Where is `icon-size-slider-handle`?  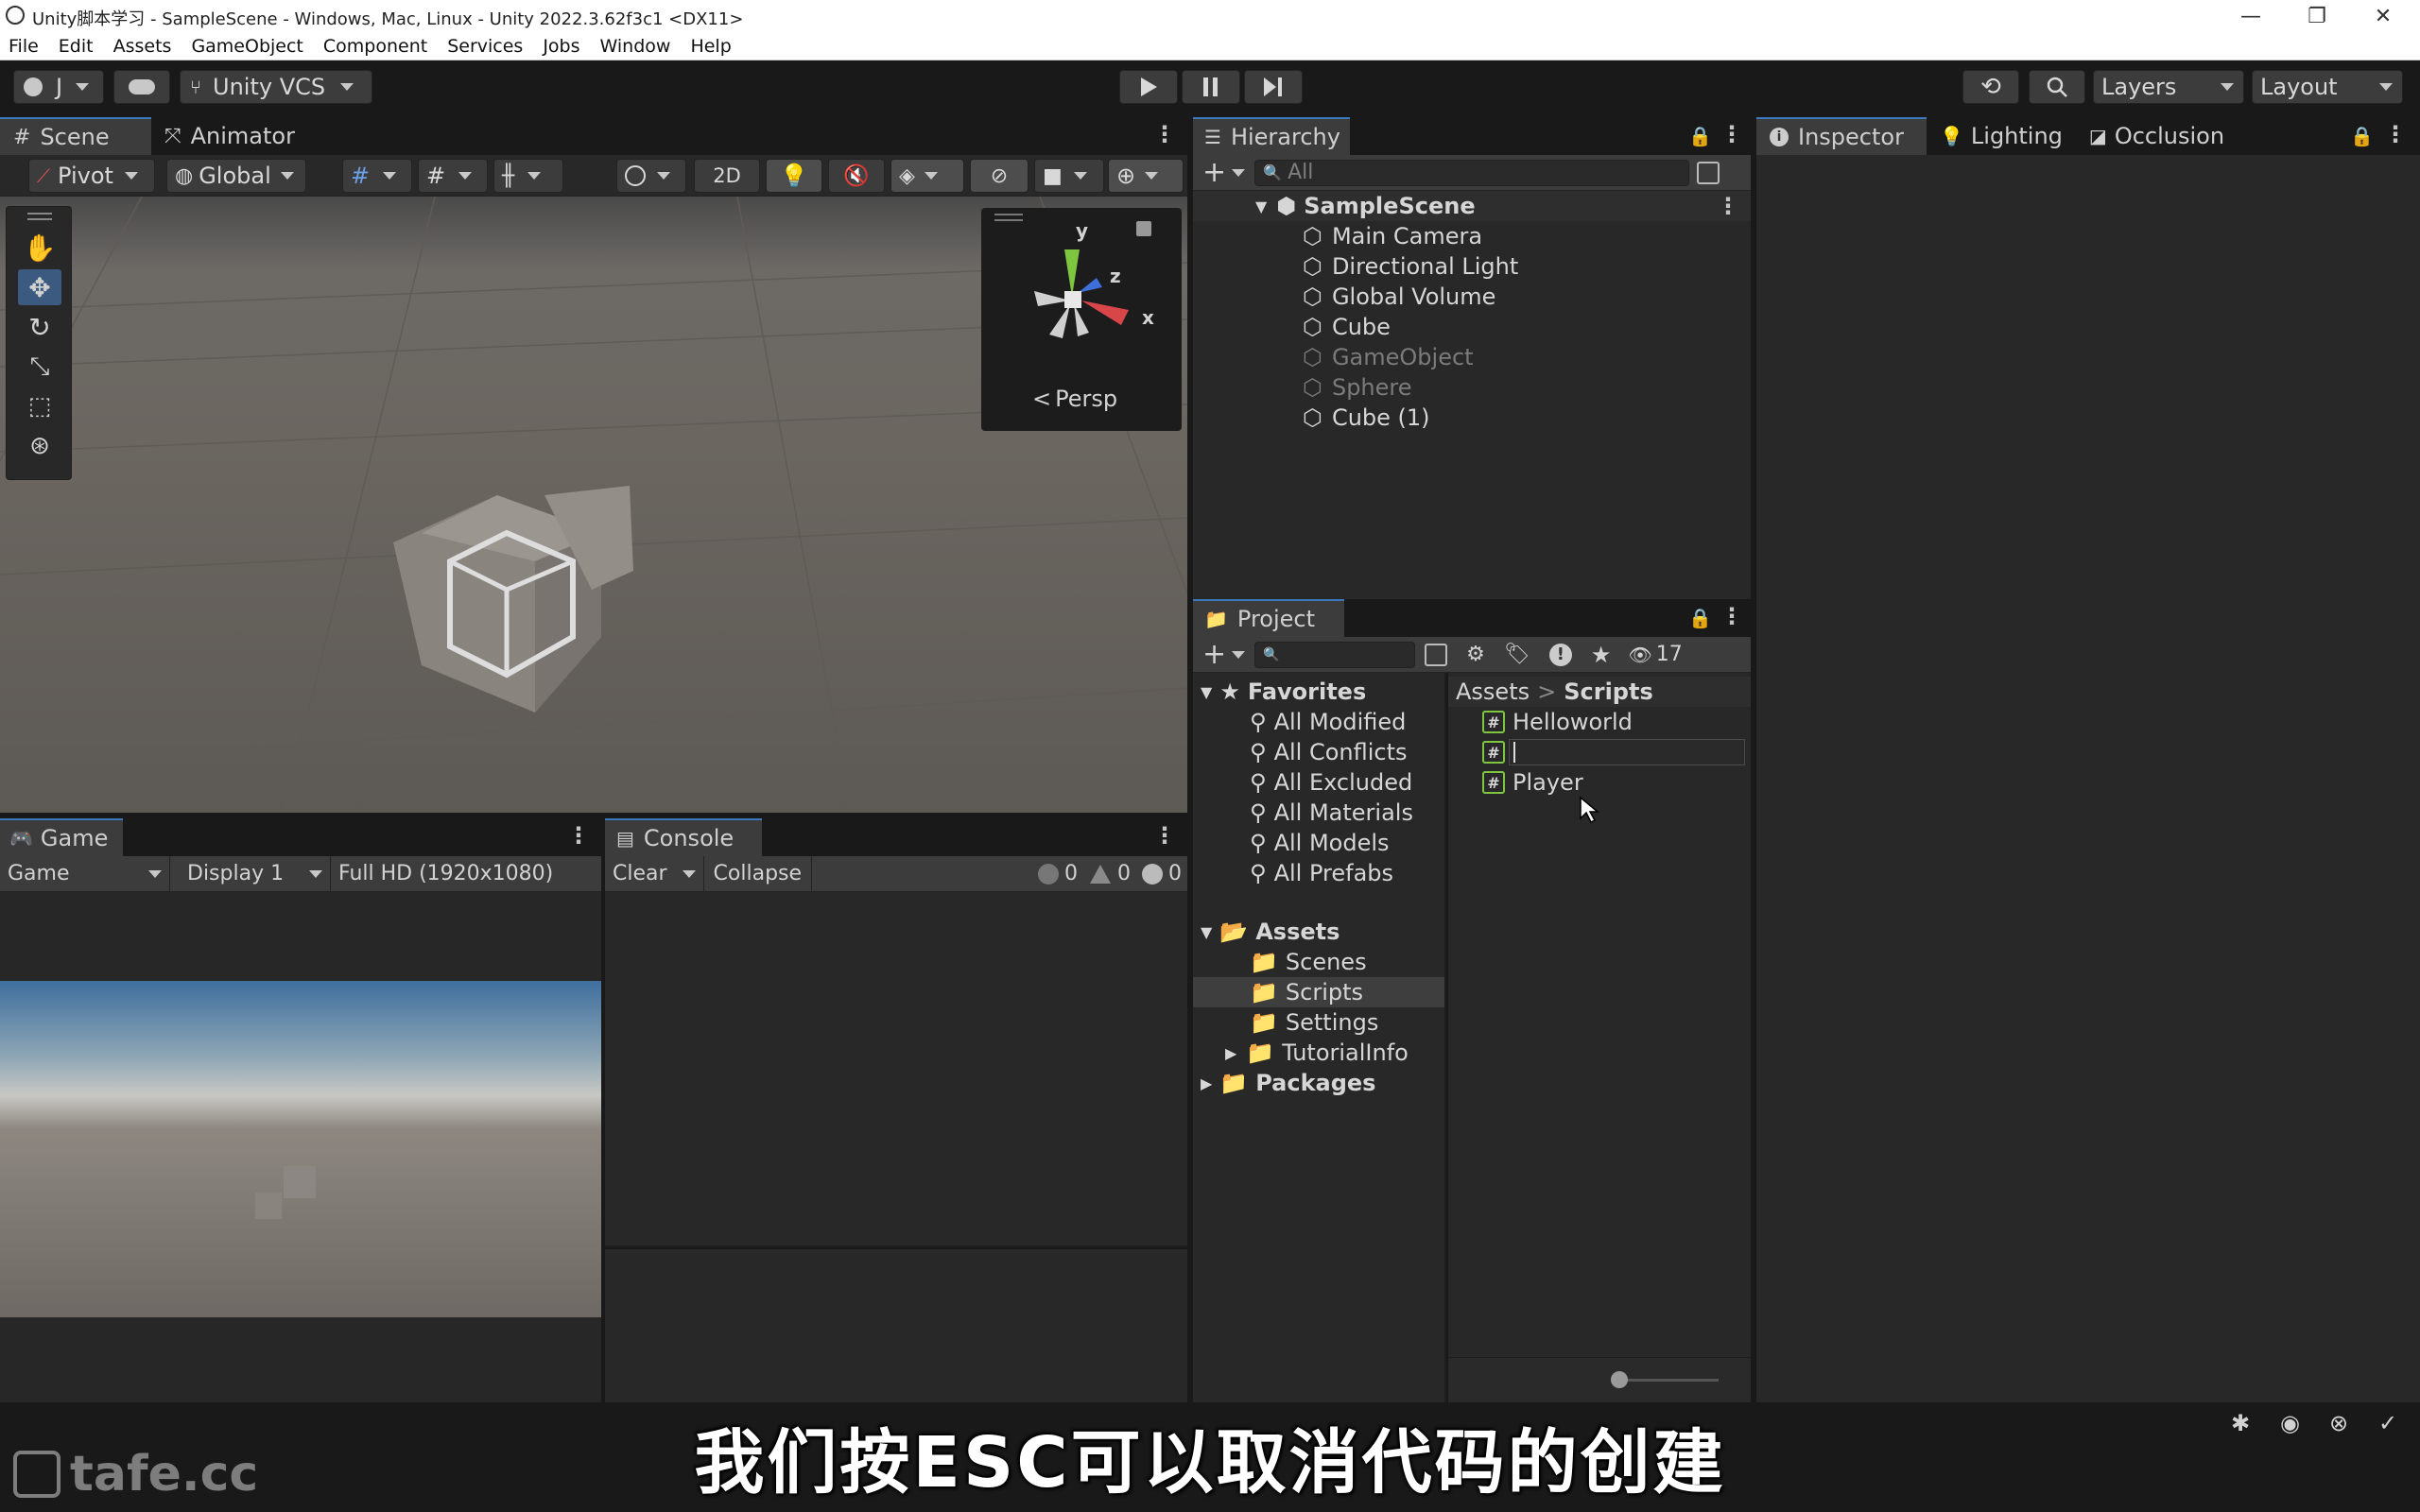
icon-size-slider-handle is located at coordinates (1619, 1379).